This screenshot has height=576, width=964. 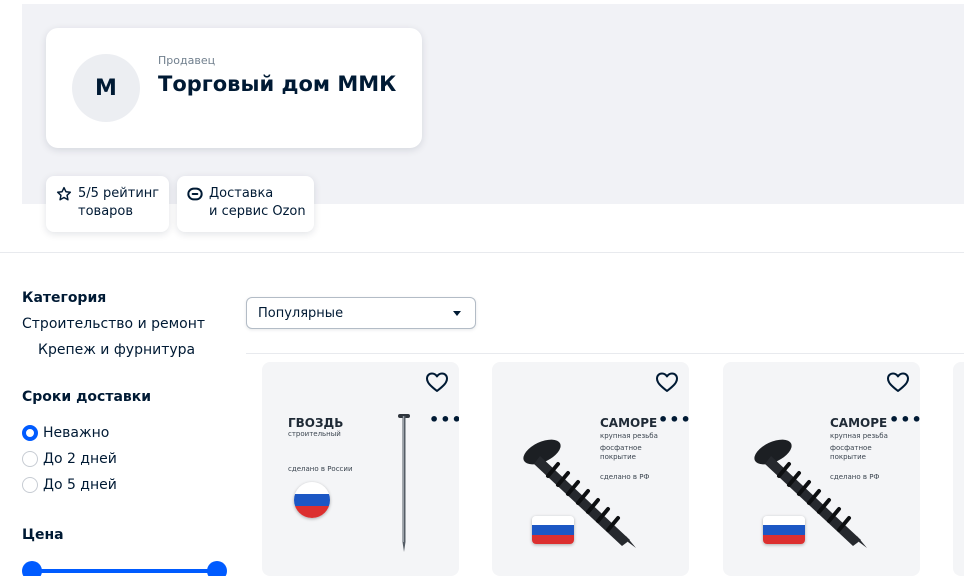 I want to click on seller-name: Торговый дом ММК, so click(x=277, y=84).